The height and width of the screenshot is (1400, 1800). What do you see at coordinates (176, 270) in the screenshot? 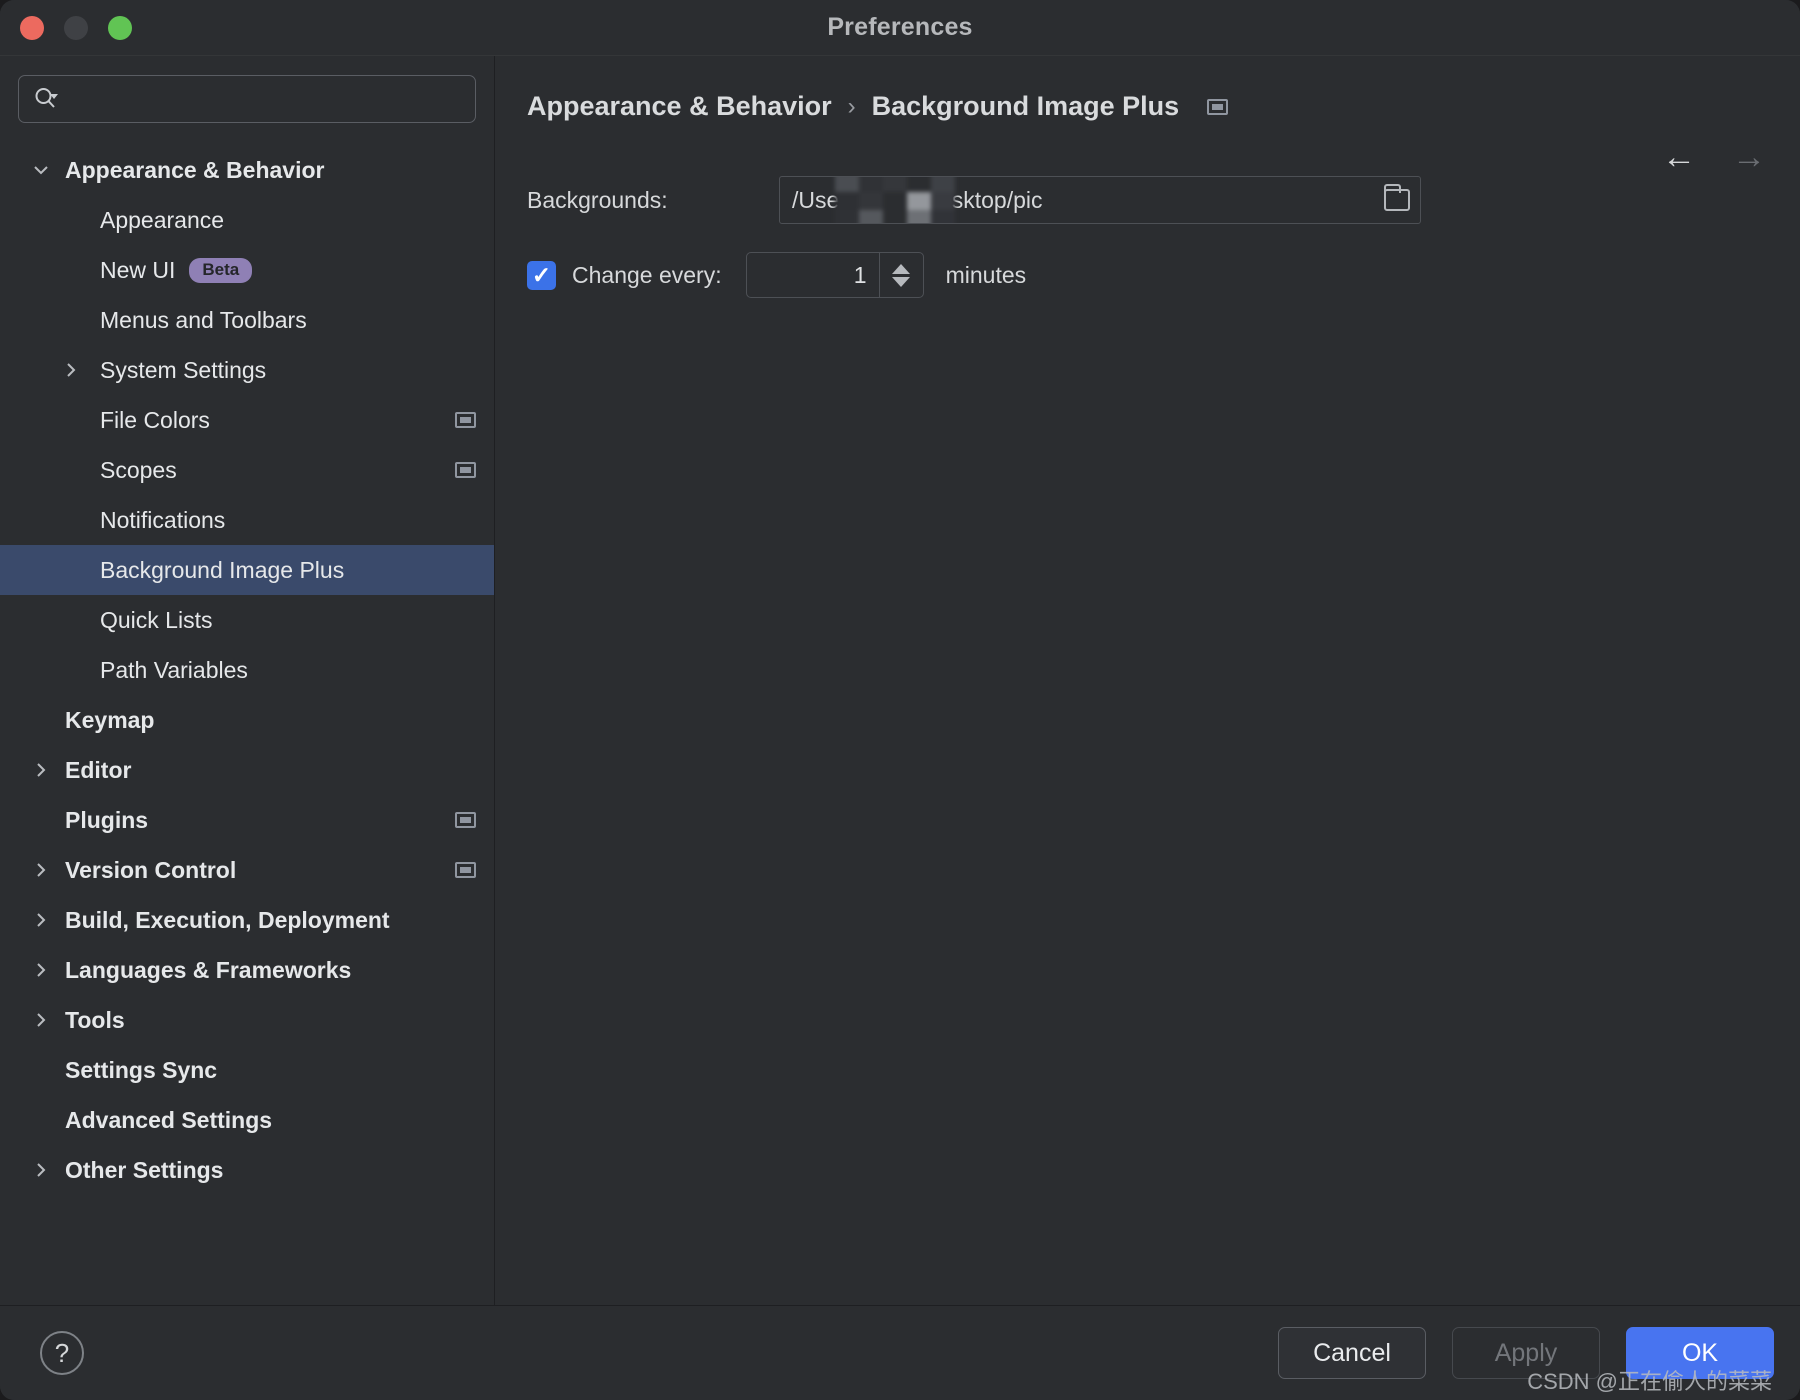
I see `sidebar-item-label: New UI Beta` at bounding box center [176, 270].